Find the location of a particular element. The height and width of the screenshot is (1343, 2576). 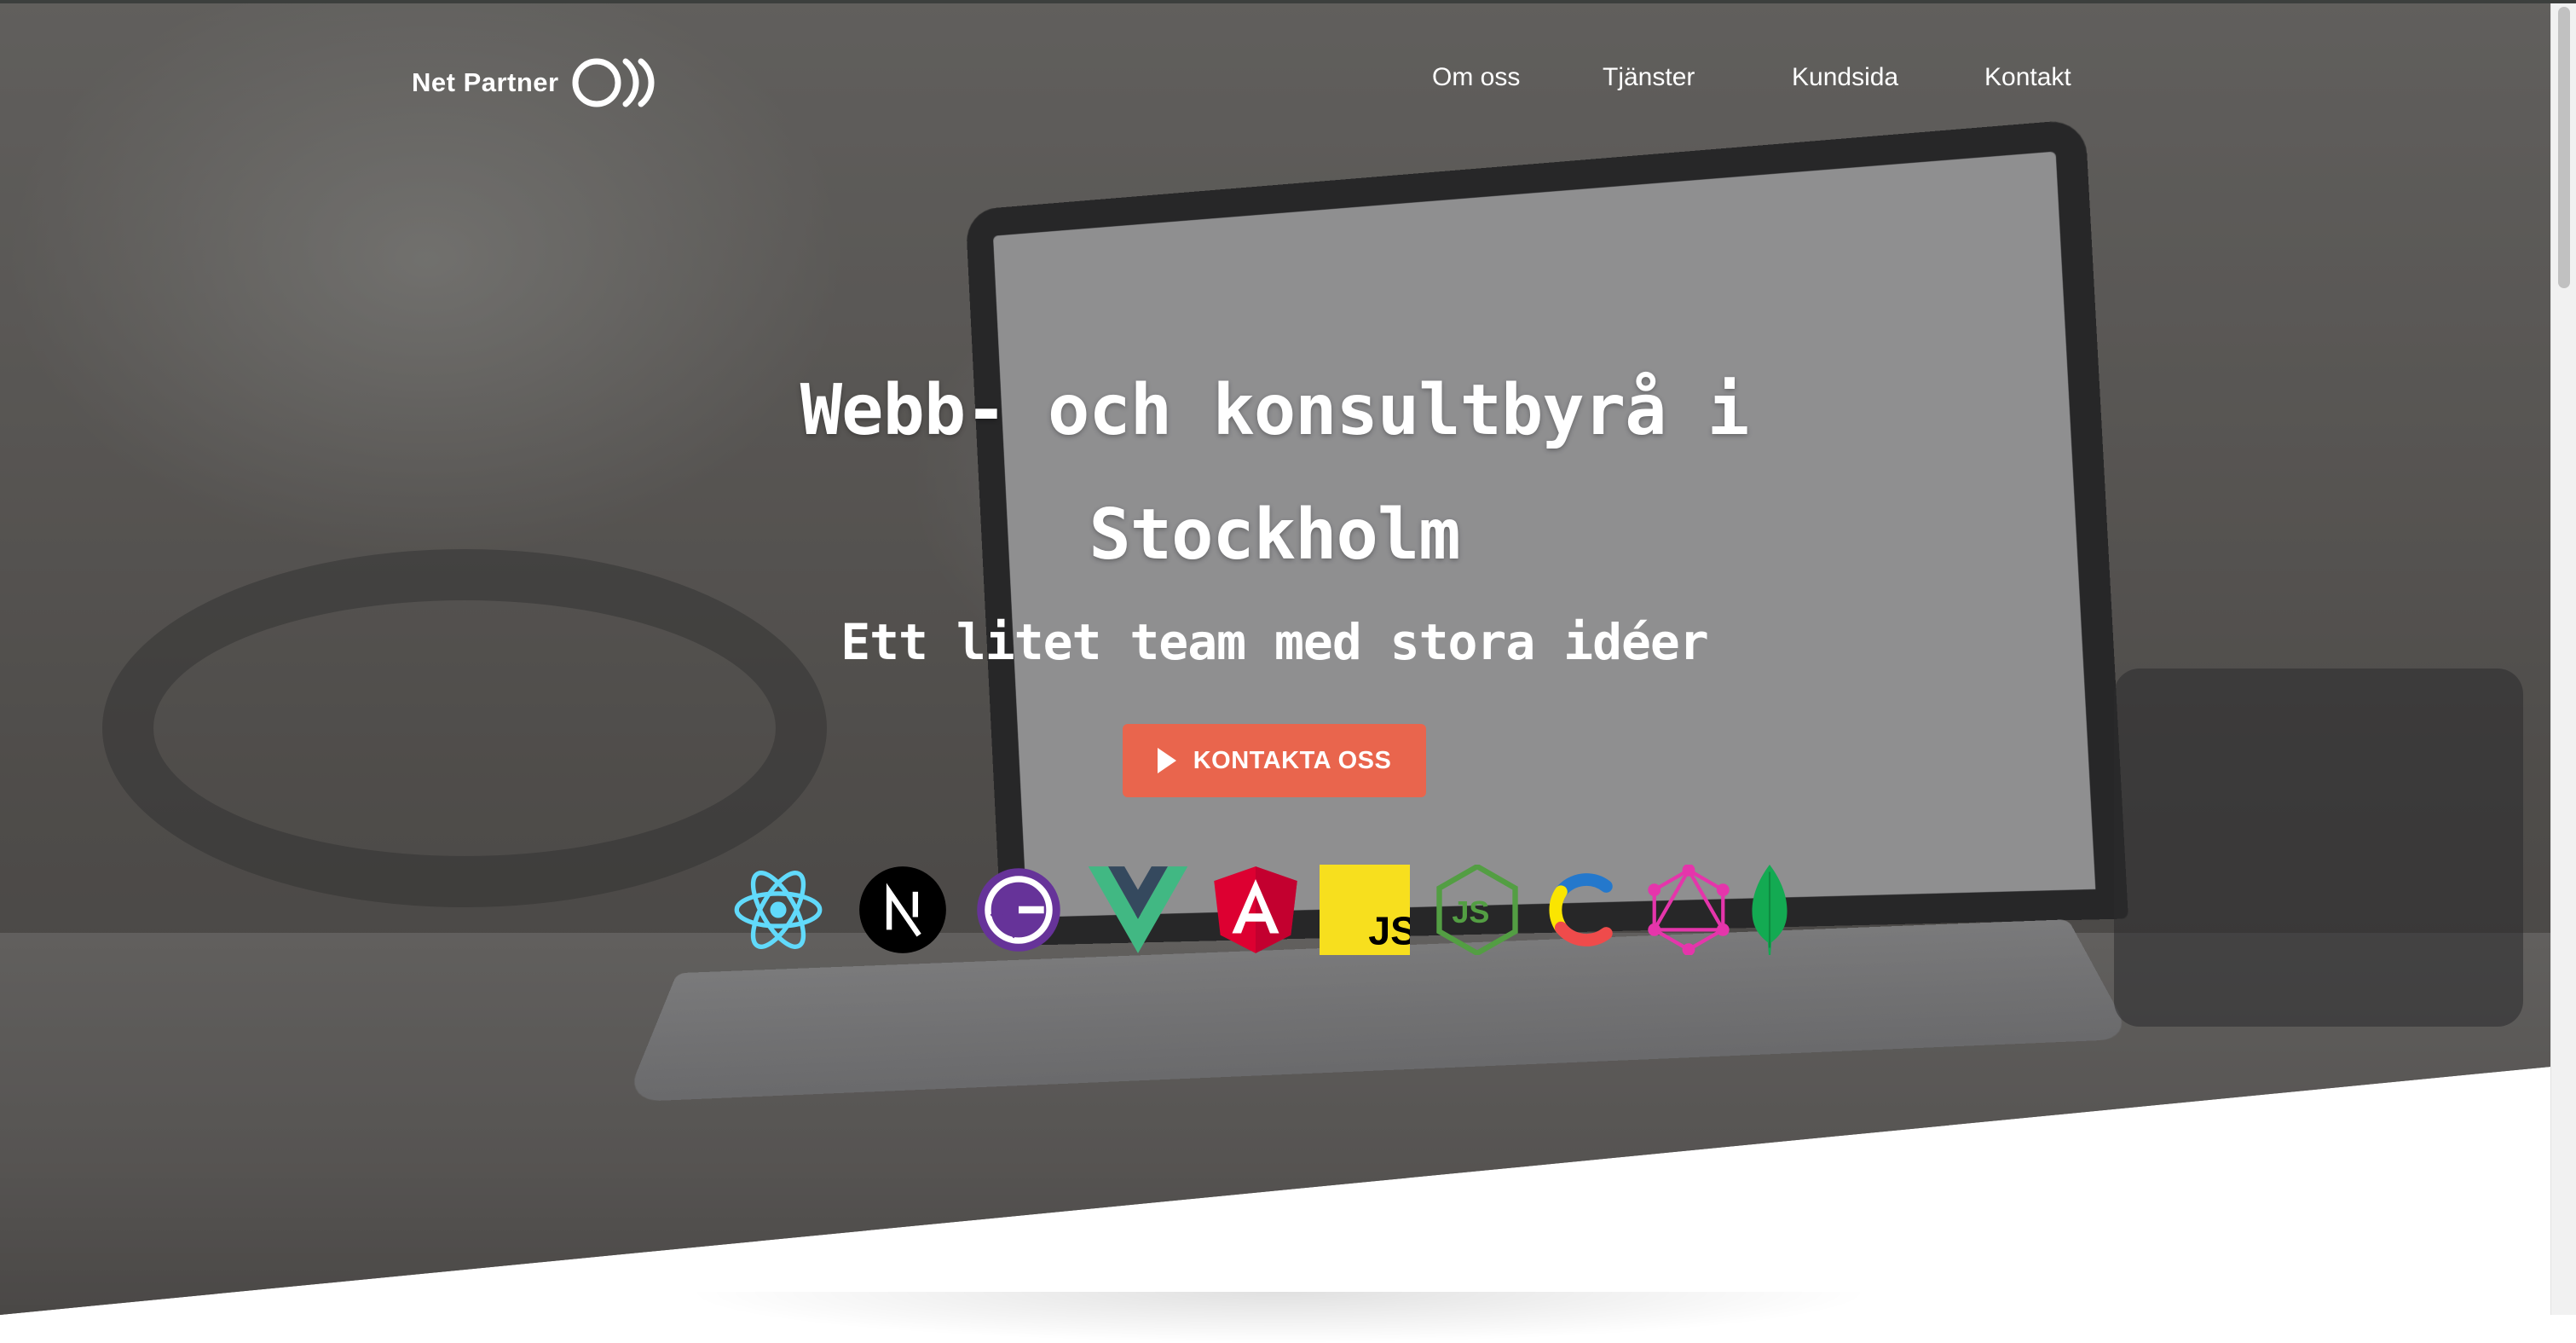

window-top-border is located at coordinates (1288, 1).